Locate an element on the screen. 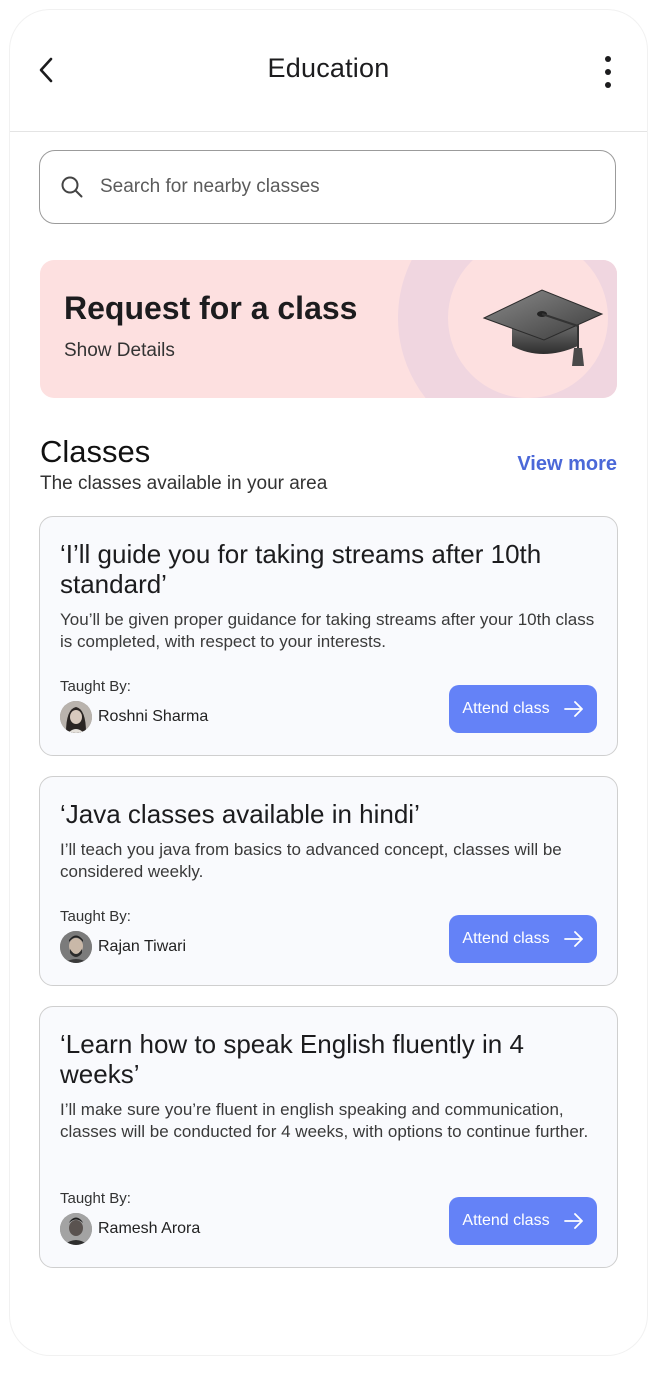 Image resolution: width=657 pixels, height=1375 pixels. classes-subheading: The classes available in your area is located at coordinates (184, 483).